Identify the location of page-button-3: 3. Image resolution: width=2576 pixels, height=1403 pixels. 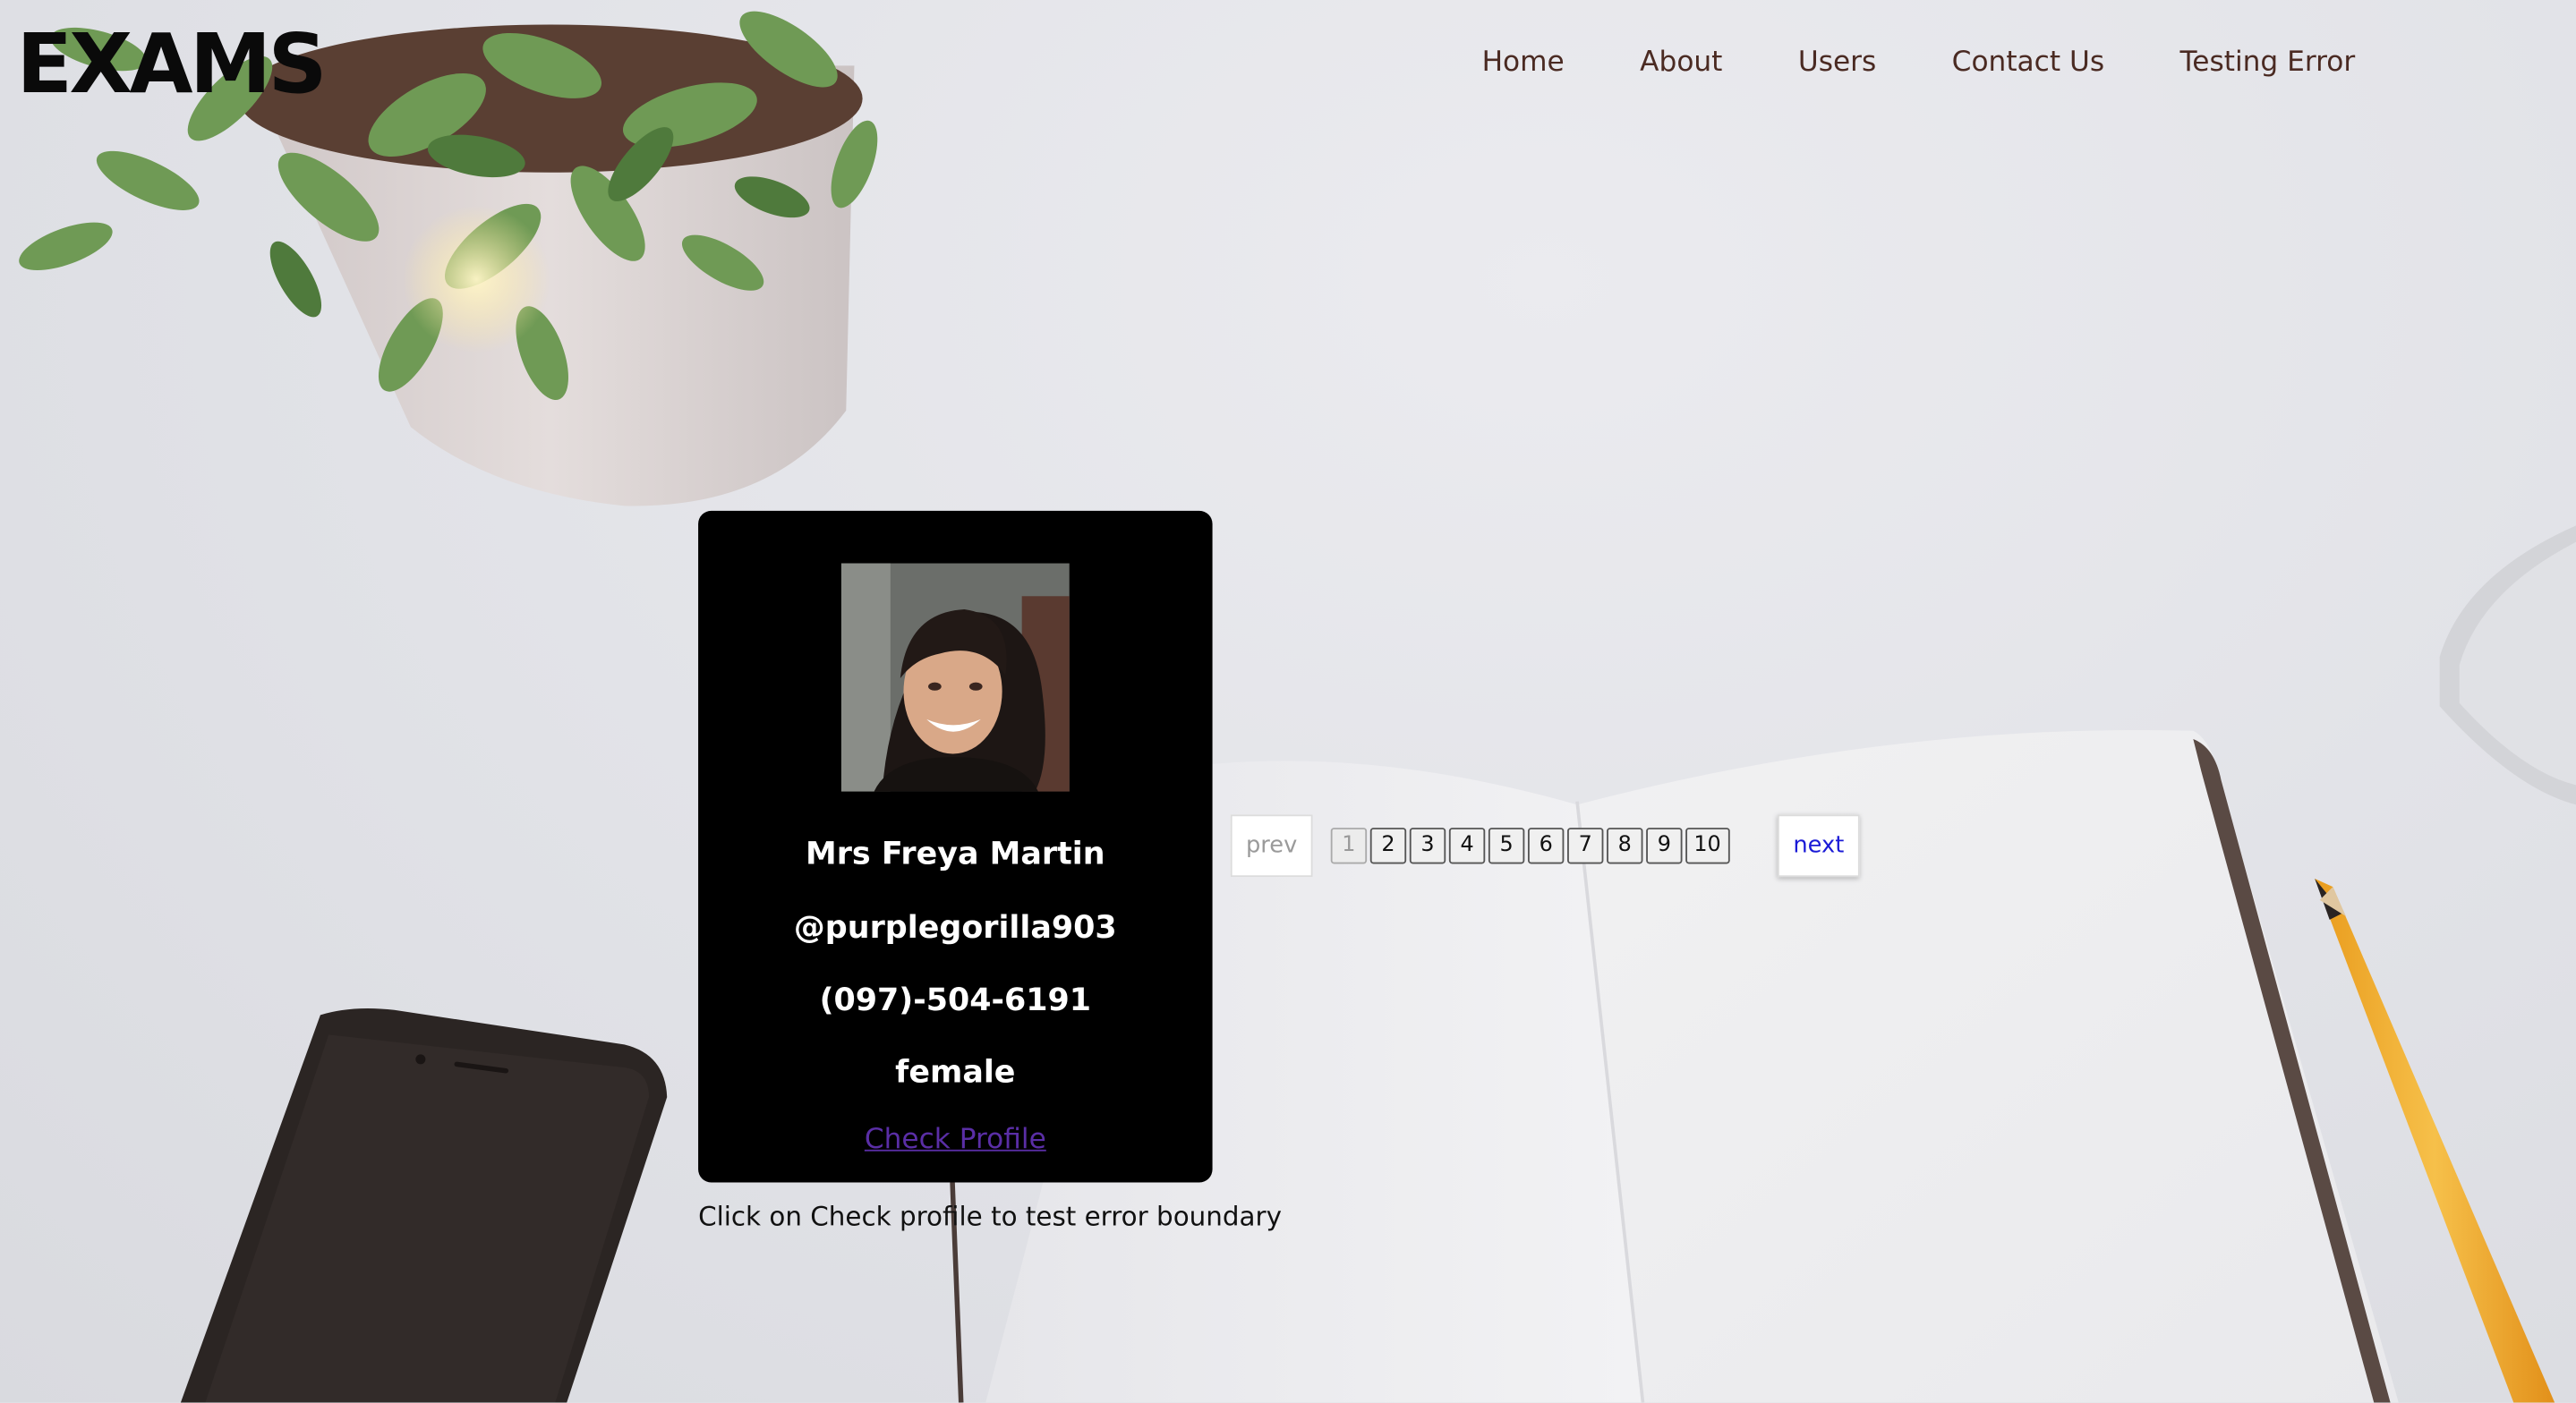
(1427, 846).